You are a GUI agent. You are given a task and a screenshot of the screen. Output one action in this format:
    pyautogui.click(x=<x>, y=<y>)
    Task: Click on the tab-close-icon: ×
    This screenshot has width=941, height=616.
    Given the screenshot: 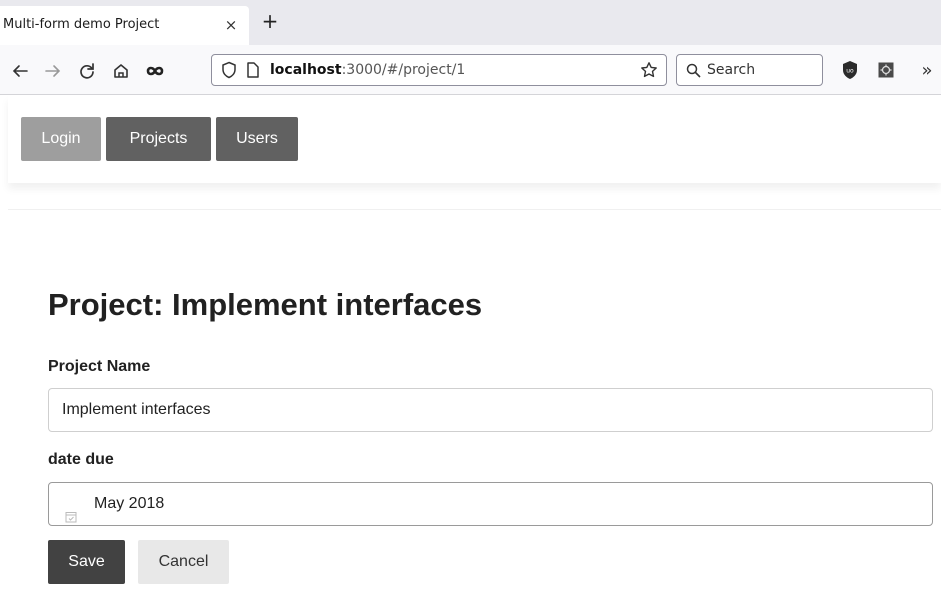 What is the action you would take?
    pyautogui.click(x=231, y=25)
    